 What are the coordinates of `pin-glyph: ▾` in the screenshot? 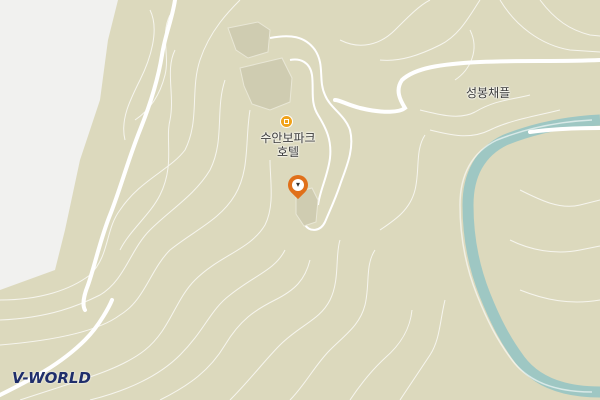 It's located at (298, 185).